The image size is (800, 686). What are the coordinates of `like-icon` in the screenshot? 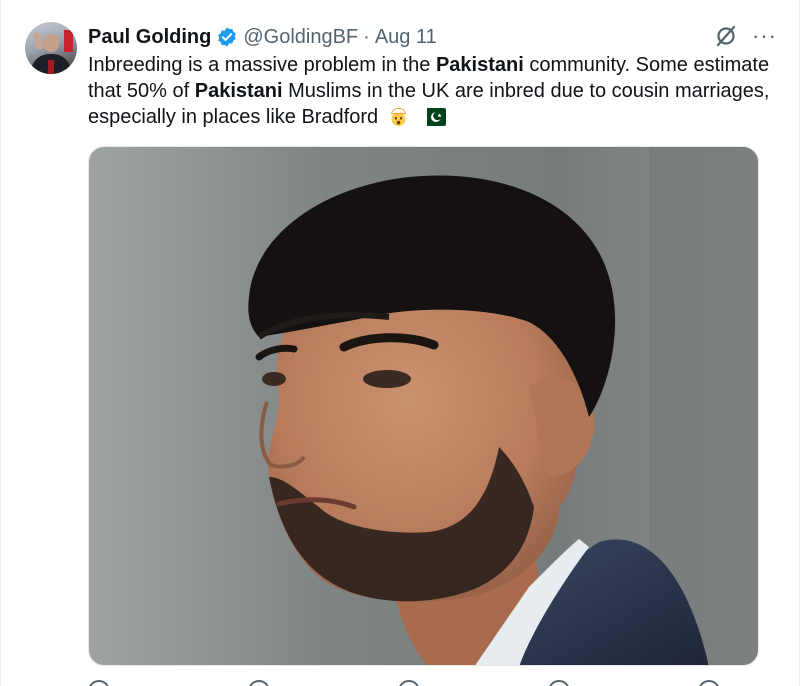 It's located at (409, 683).